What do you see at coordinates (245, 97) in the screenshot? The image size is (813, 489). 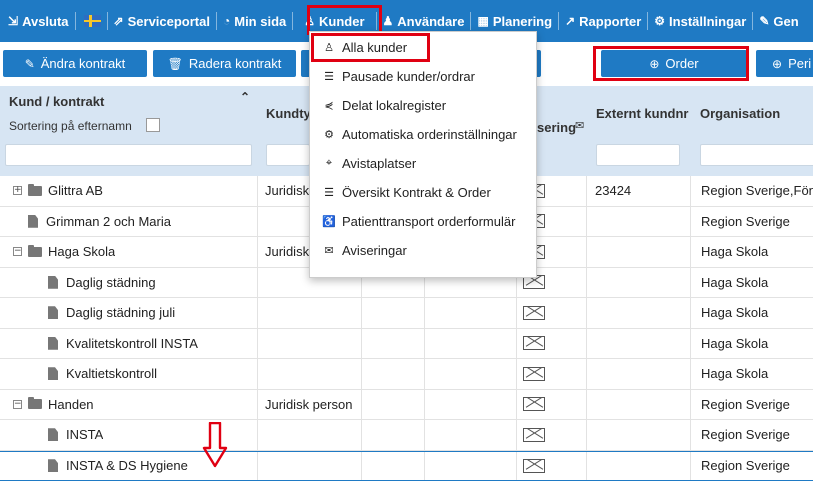 I see `sort-asc-icon: ⌃` at bounding box center [245, 97].